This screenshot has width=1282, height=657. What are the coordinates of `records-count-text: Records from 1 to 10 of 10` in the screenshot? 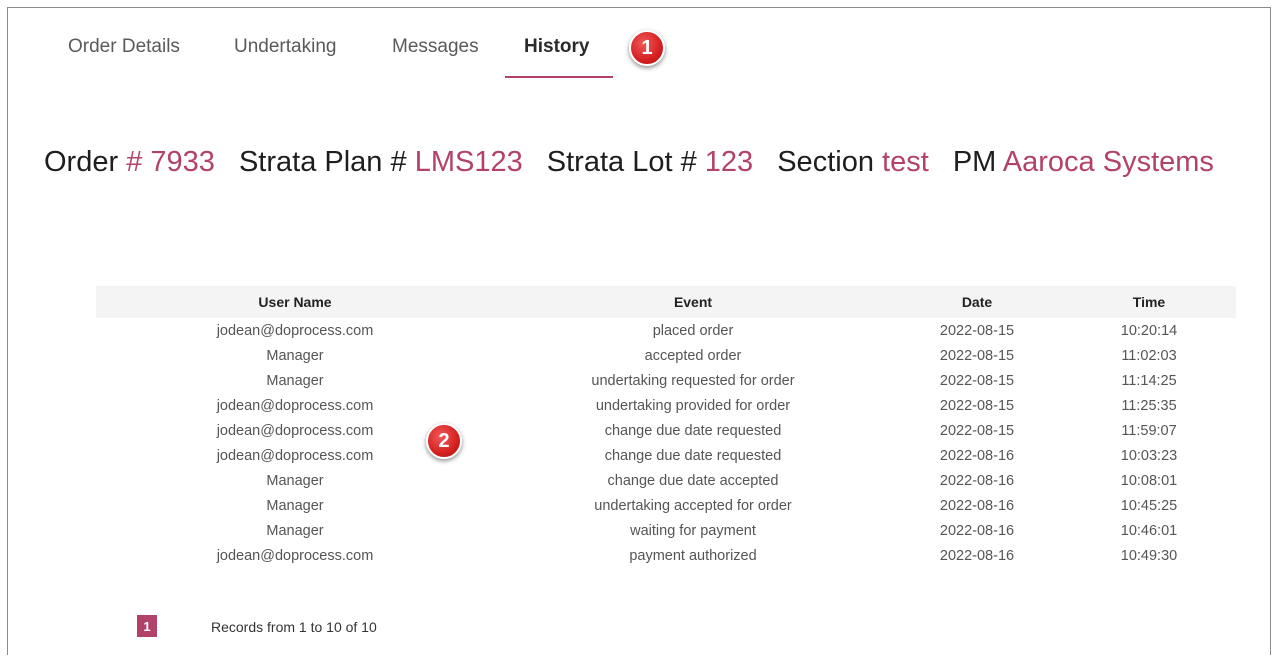 It's located at (294, 627).